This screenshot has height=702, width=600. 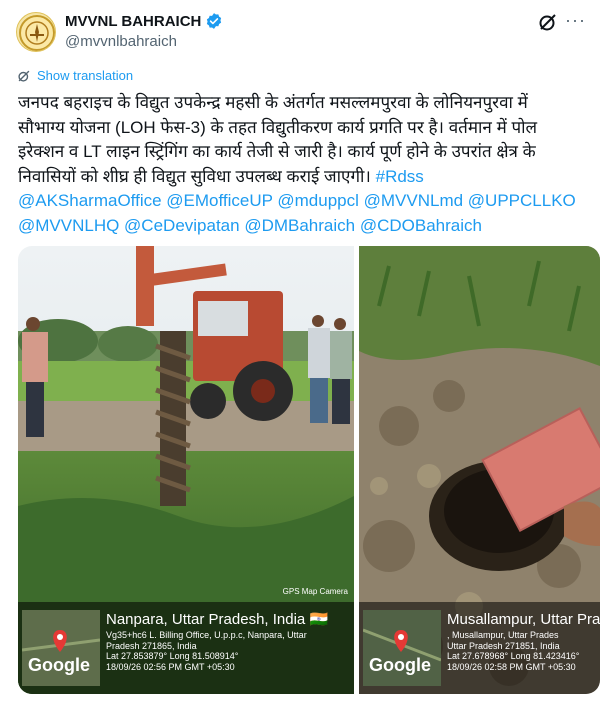 I want to click on geotag-coords: Lat 27.678968° Long 81.423416°, so click(x=513, y=656).